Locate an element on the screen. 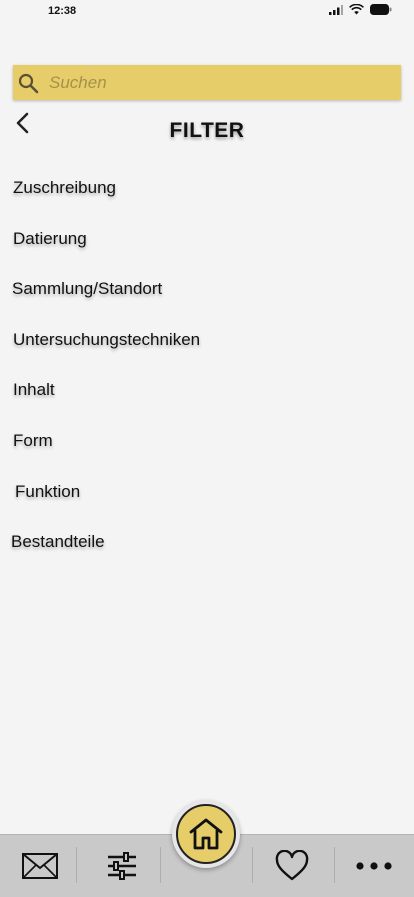 The height and width of the screenshot is (897, 414). heart-icon is located at coordinates (292, 865).